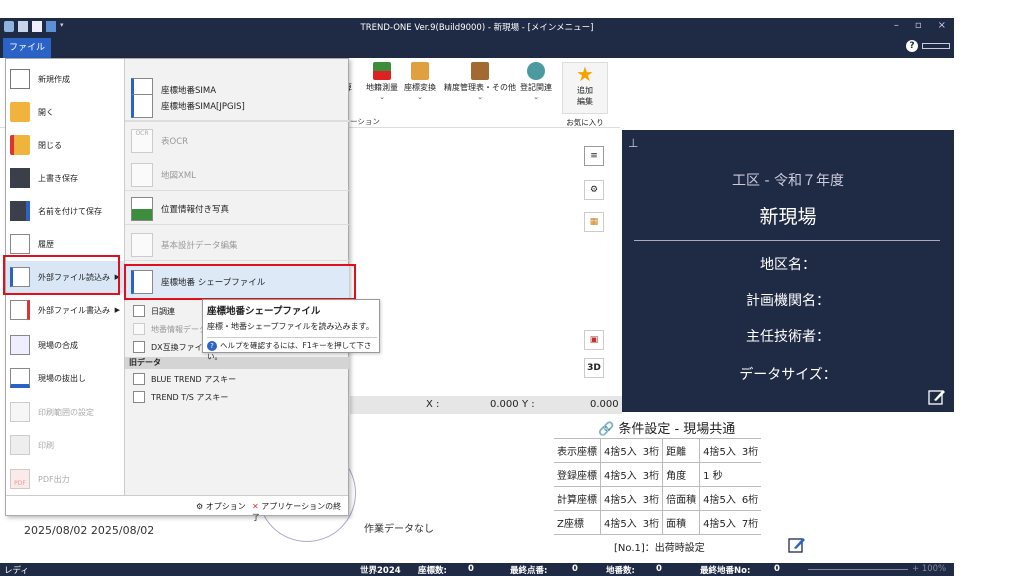 Image resolution: width=1024 pixels, height=576 pixels. What do you see at coordinates (65, 178) in the screenshot?
I see `menu-save: 上書き保存` at bounding box center [65, 178].